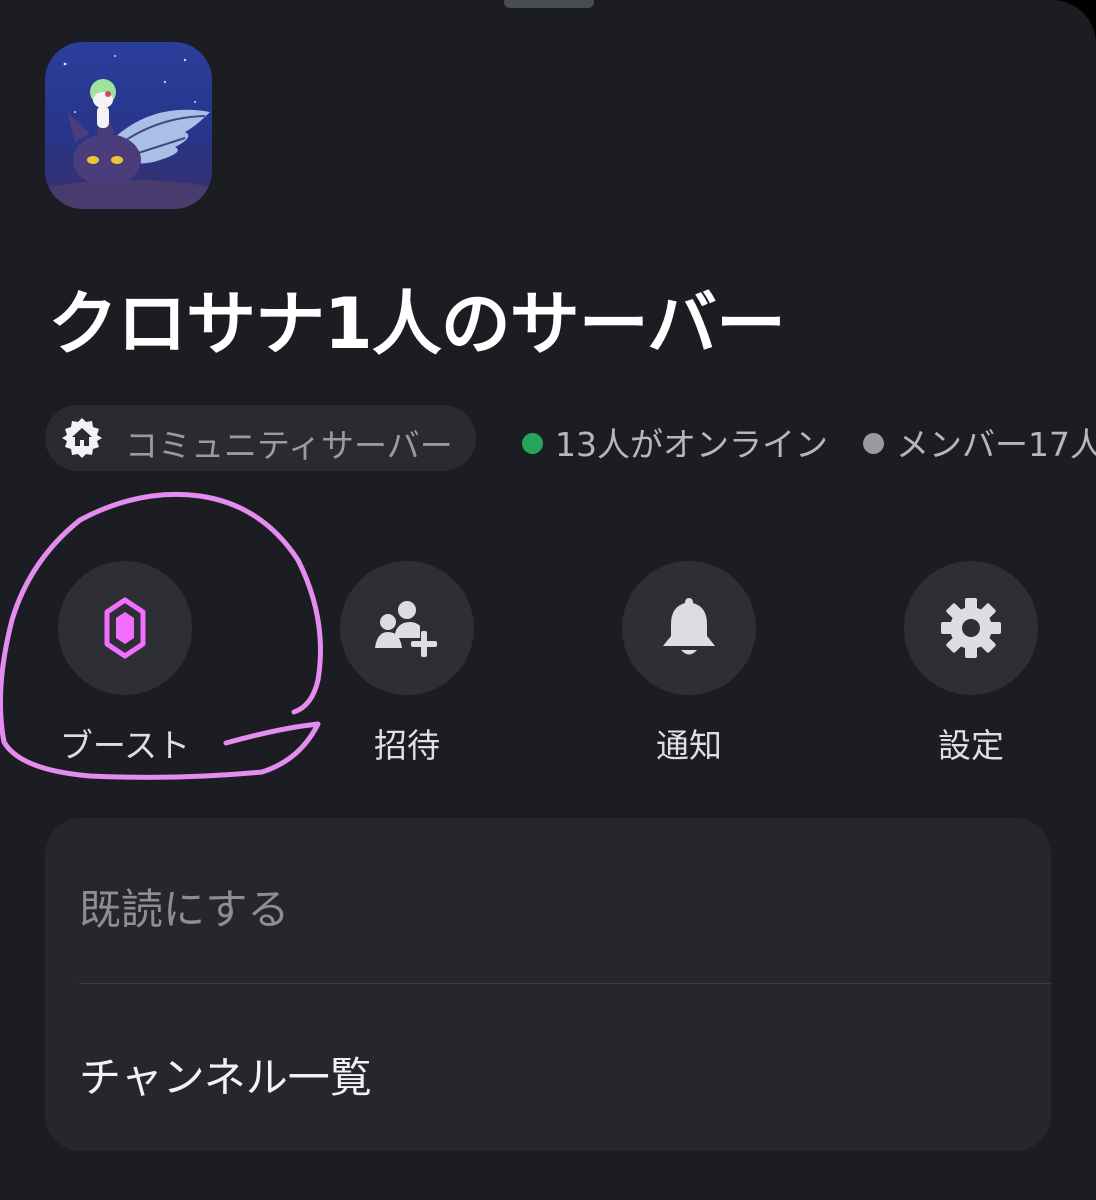  I want to click on member-count: メンバー17人, so click(979, 442).